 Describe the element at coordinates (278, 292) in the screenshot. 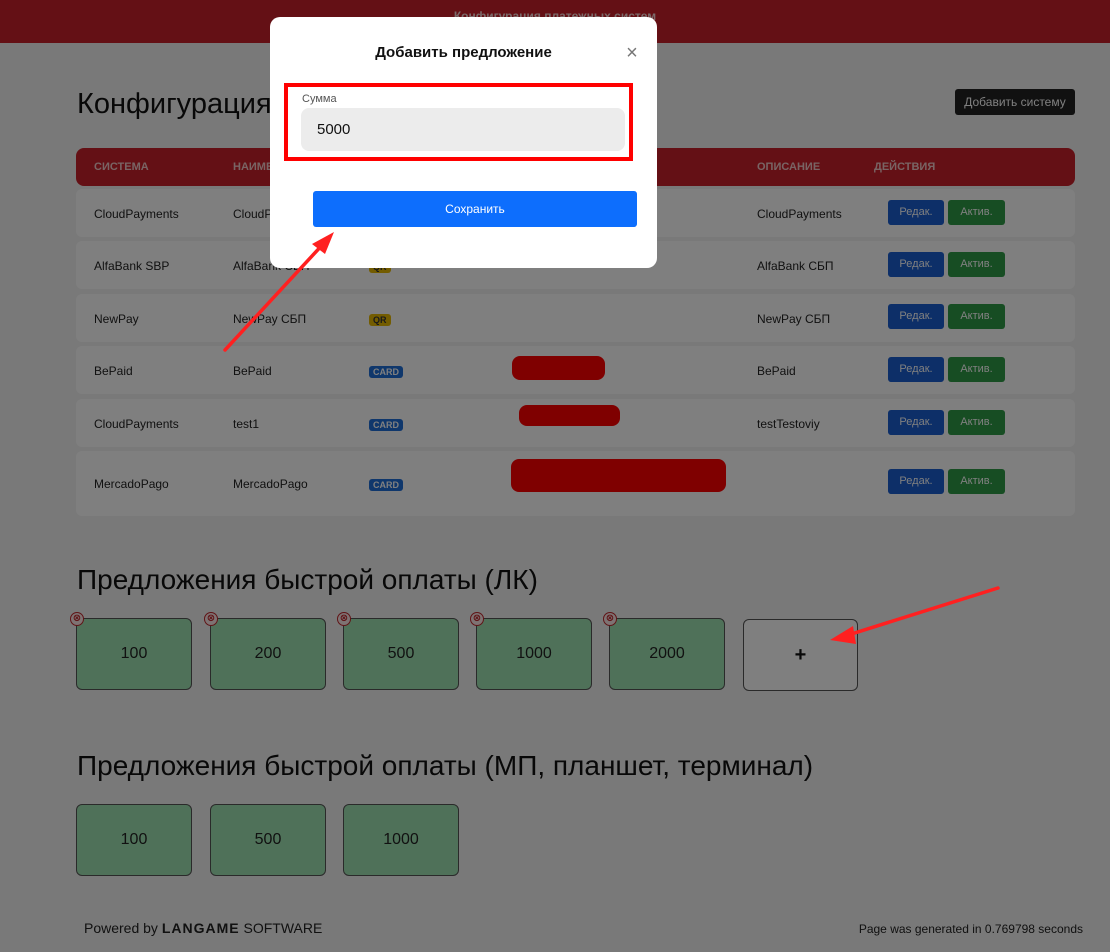

I see `arrow-to-save-button` at that location.